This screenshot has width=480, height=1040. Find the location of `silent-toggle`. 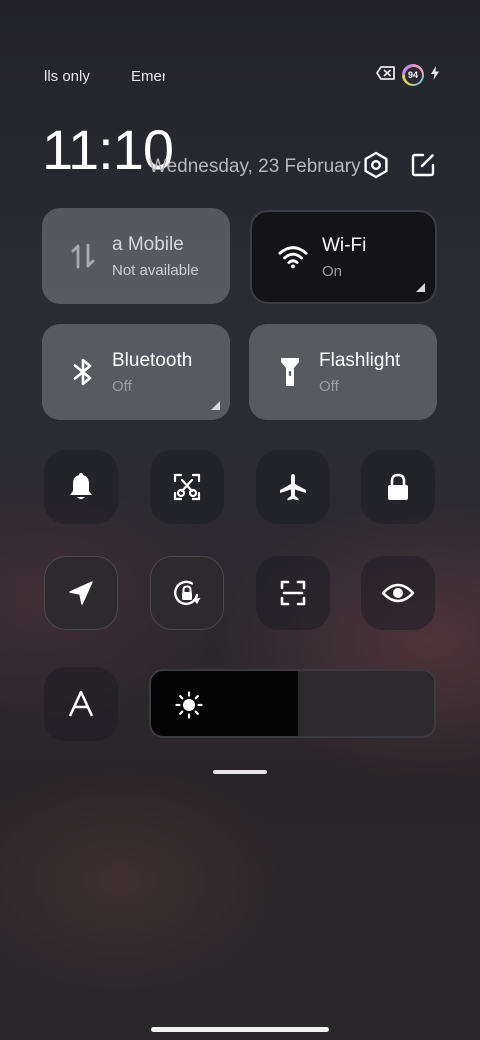

silent-toggle is located at coordinates (81, 487).